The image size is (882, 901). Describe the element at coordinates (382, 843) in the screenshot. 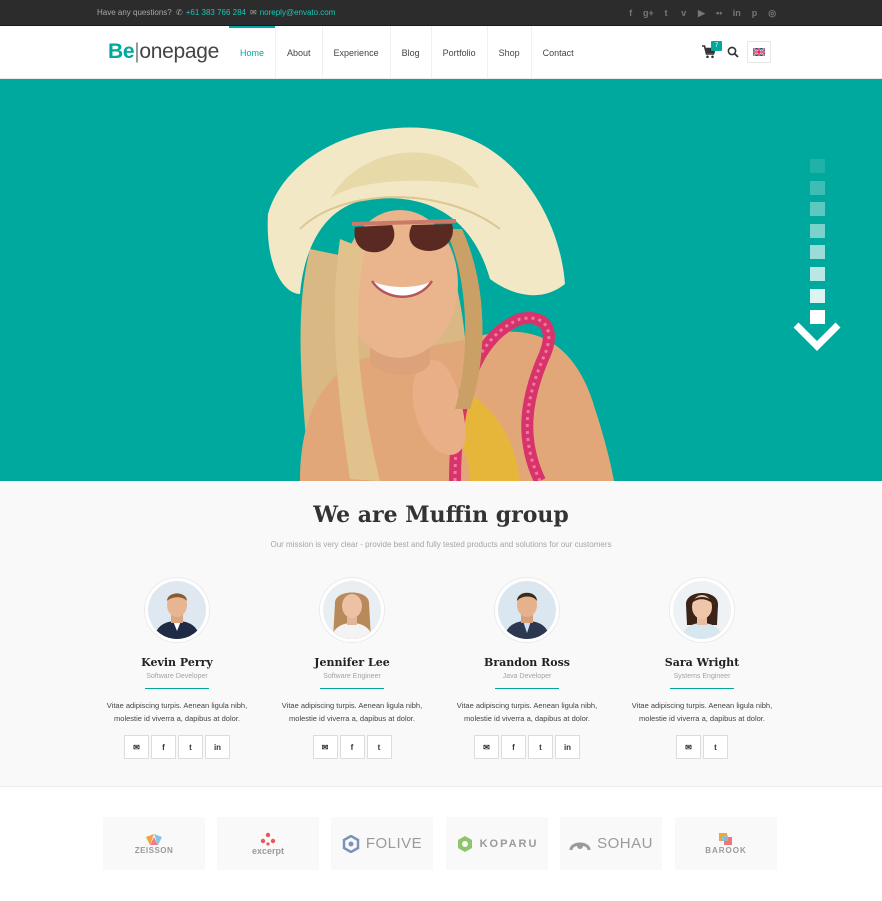

I see `client-logo-folive: FOLIVE` at that location.